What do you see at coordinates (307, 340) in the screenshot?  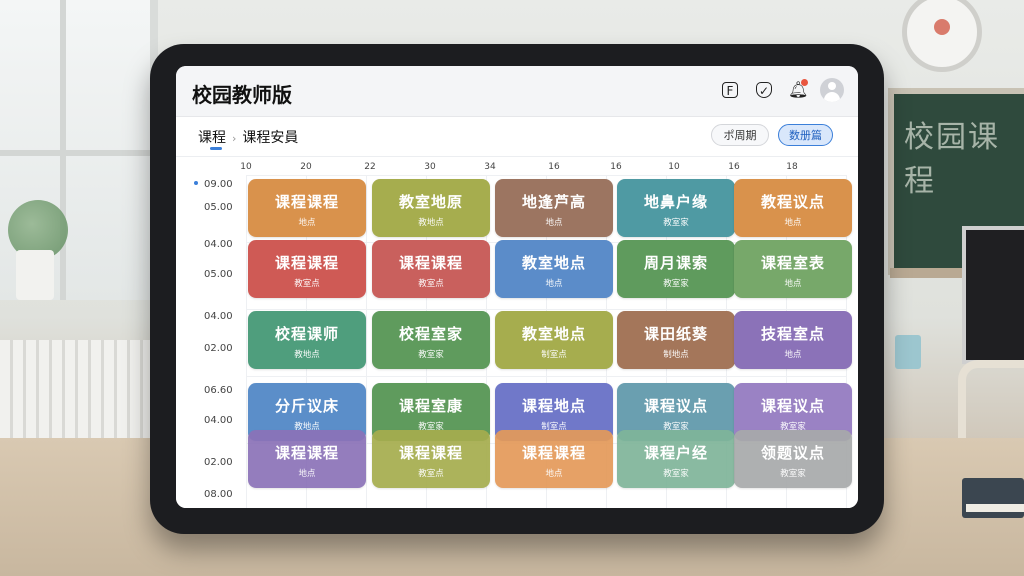 I see `course-card: 校程课师 教地点` at bounding box center [307, 340].